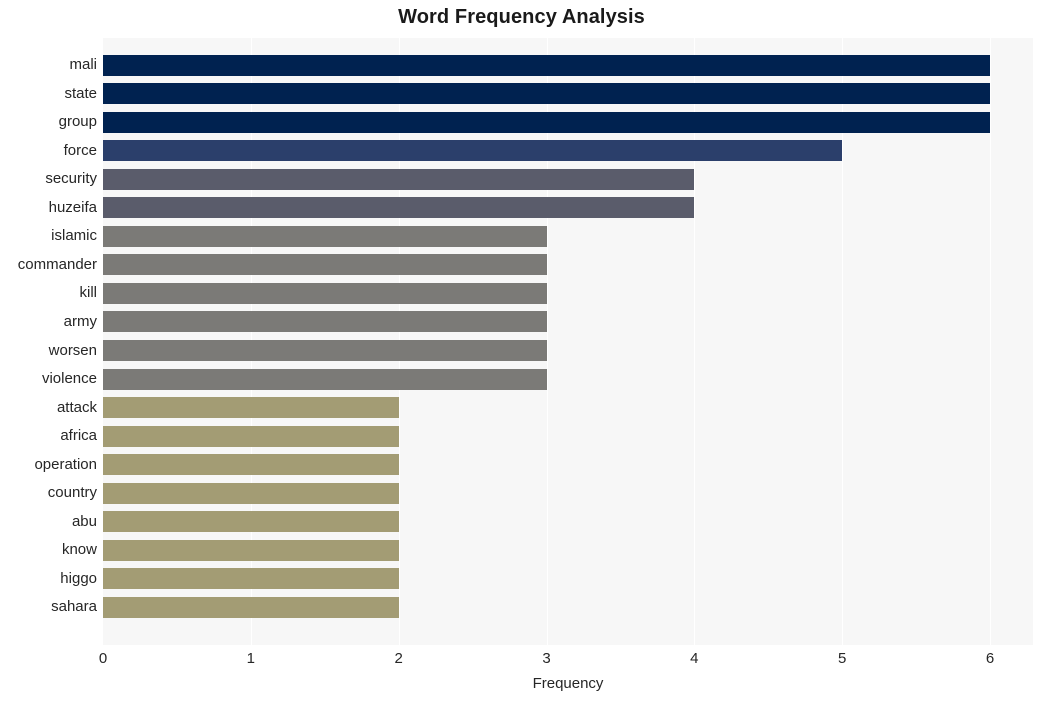 This screenshot has width=1043, height=701. What do you see at coordinates (69, 379) in the screenshot?
I see `y-axis-tick-label: violence` at bounding box center [69, 379].